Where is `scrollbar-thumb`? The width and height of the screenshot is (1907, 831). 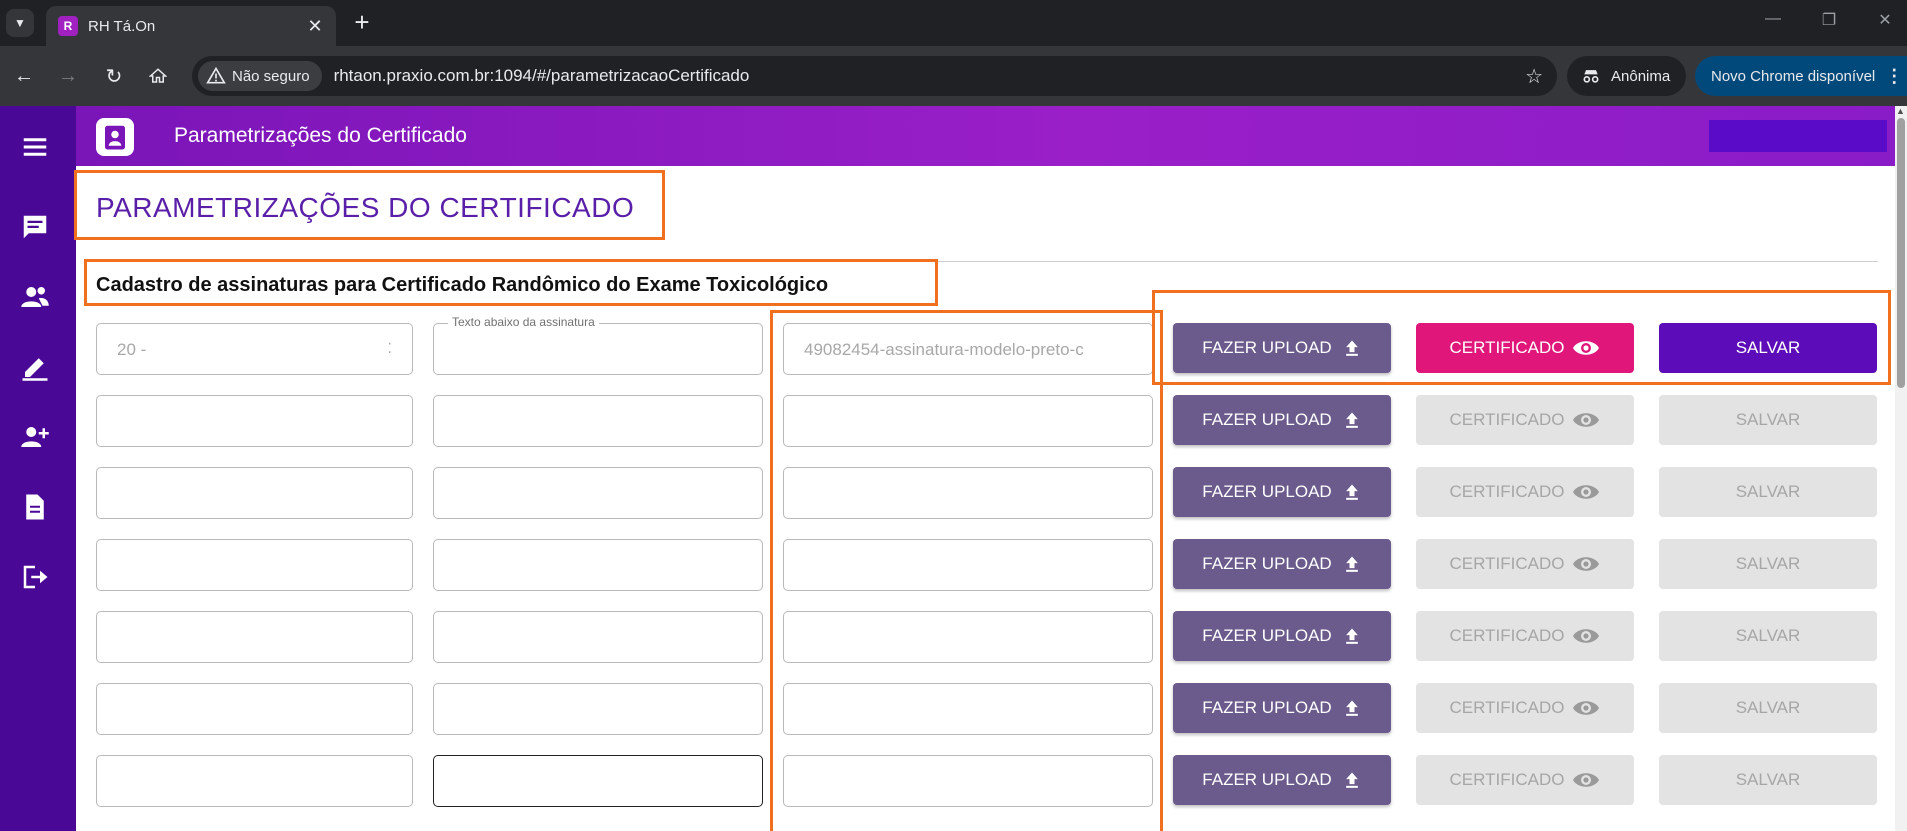 scrollbar-thumb is located at coordinates (1901, 253).